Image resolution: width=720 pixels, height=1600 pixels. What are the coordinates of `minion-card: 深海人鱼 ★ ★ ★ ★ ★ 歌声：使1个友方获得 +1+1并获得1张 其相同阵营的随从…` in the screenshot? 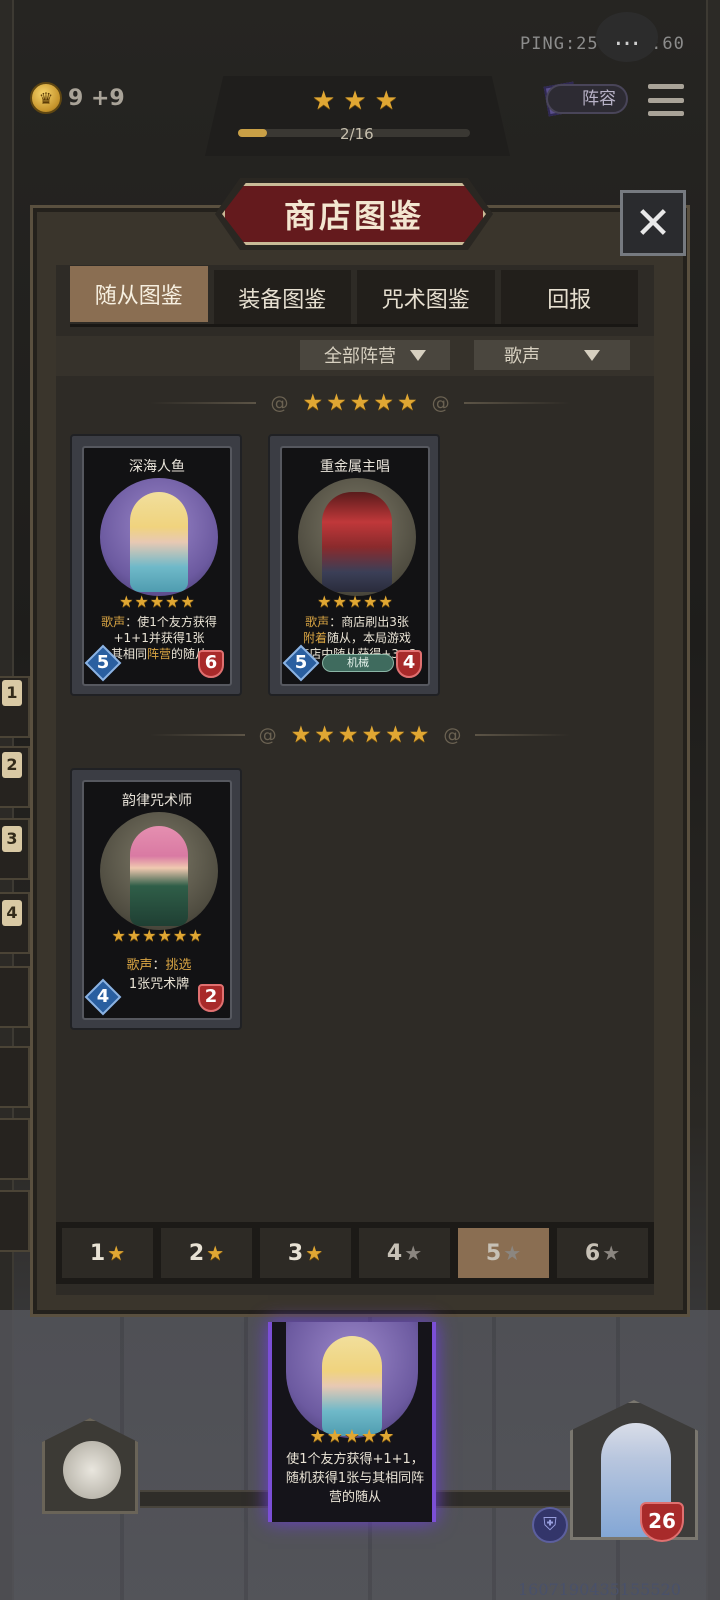 It's located at (156, 565).